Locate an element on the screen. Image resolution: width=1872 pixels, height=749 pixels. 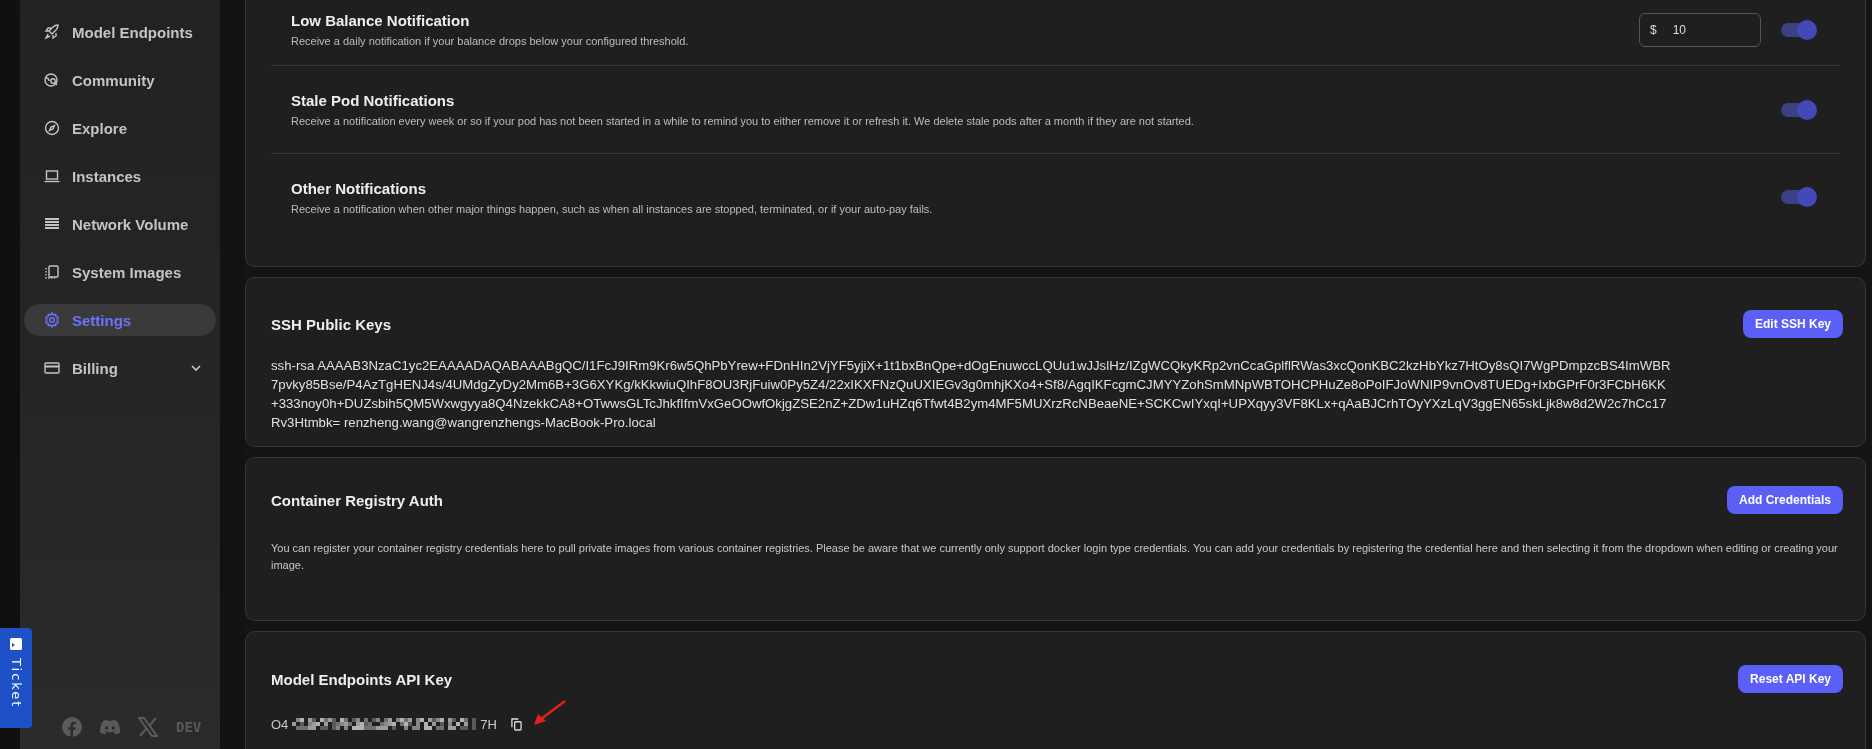
ticket-icon is located at coordinates (16, 644).